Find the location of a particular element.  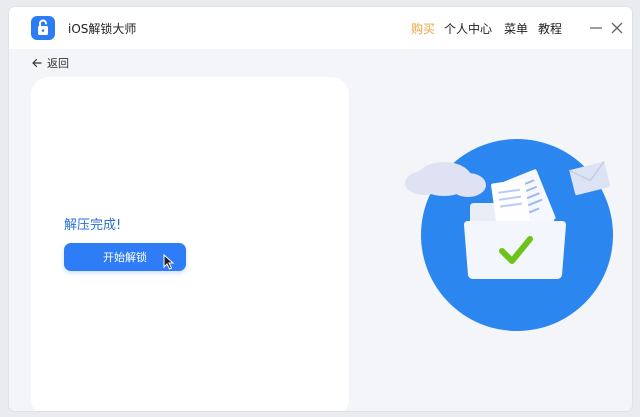

close-icon is located at coordinates (617, 28).